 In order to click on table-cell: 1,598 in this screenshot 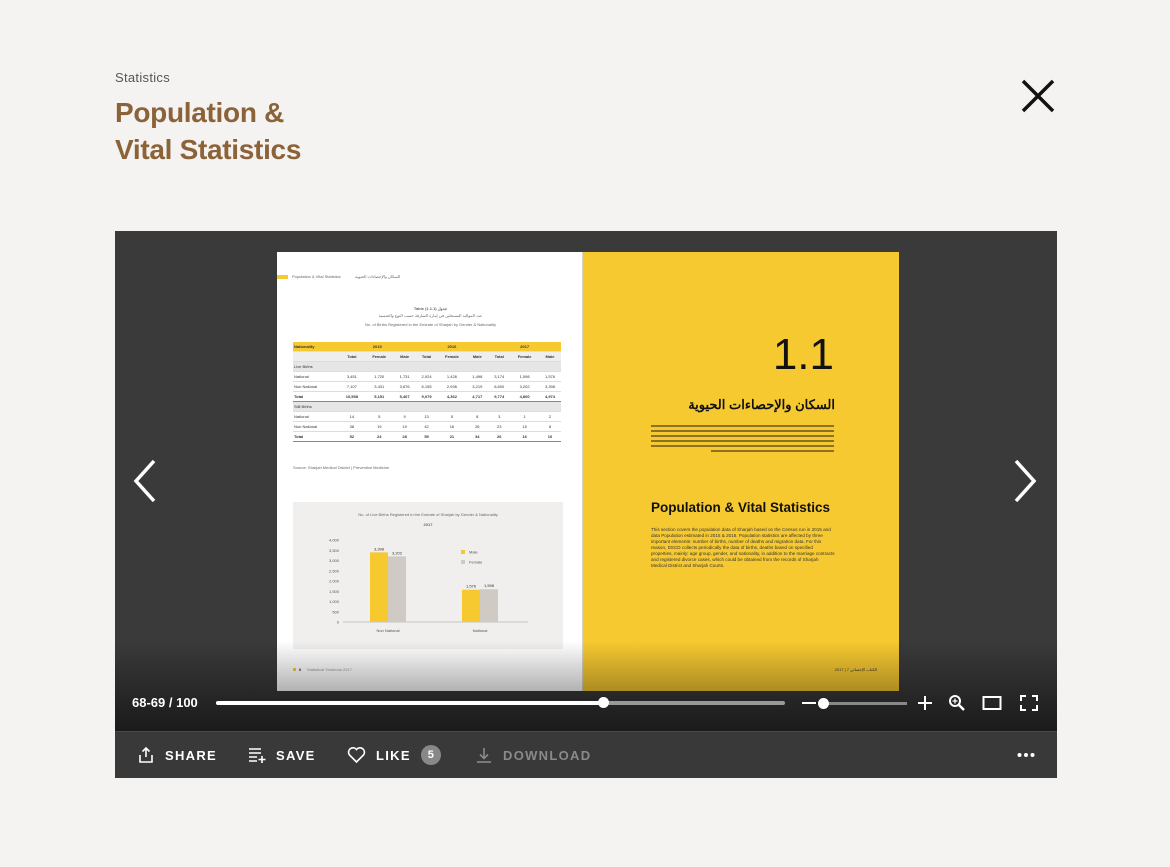, I will do `click(524, 376)`.